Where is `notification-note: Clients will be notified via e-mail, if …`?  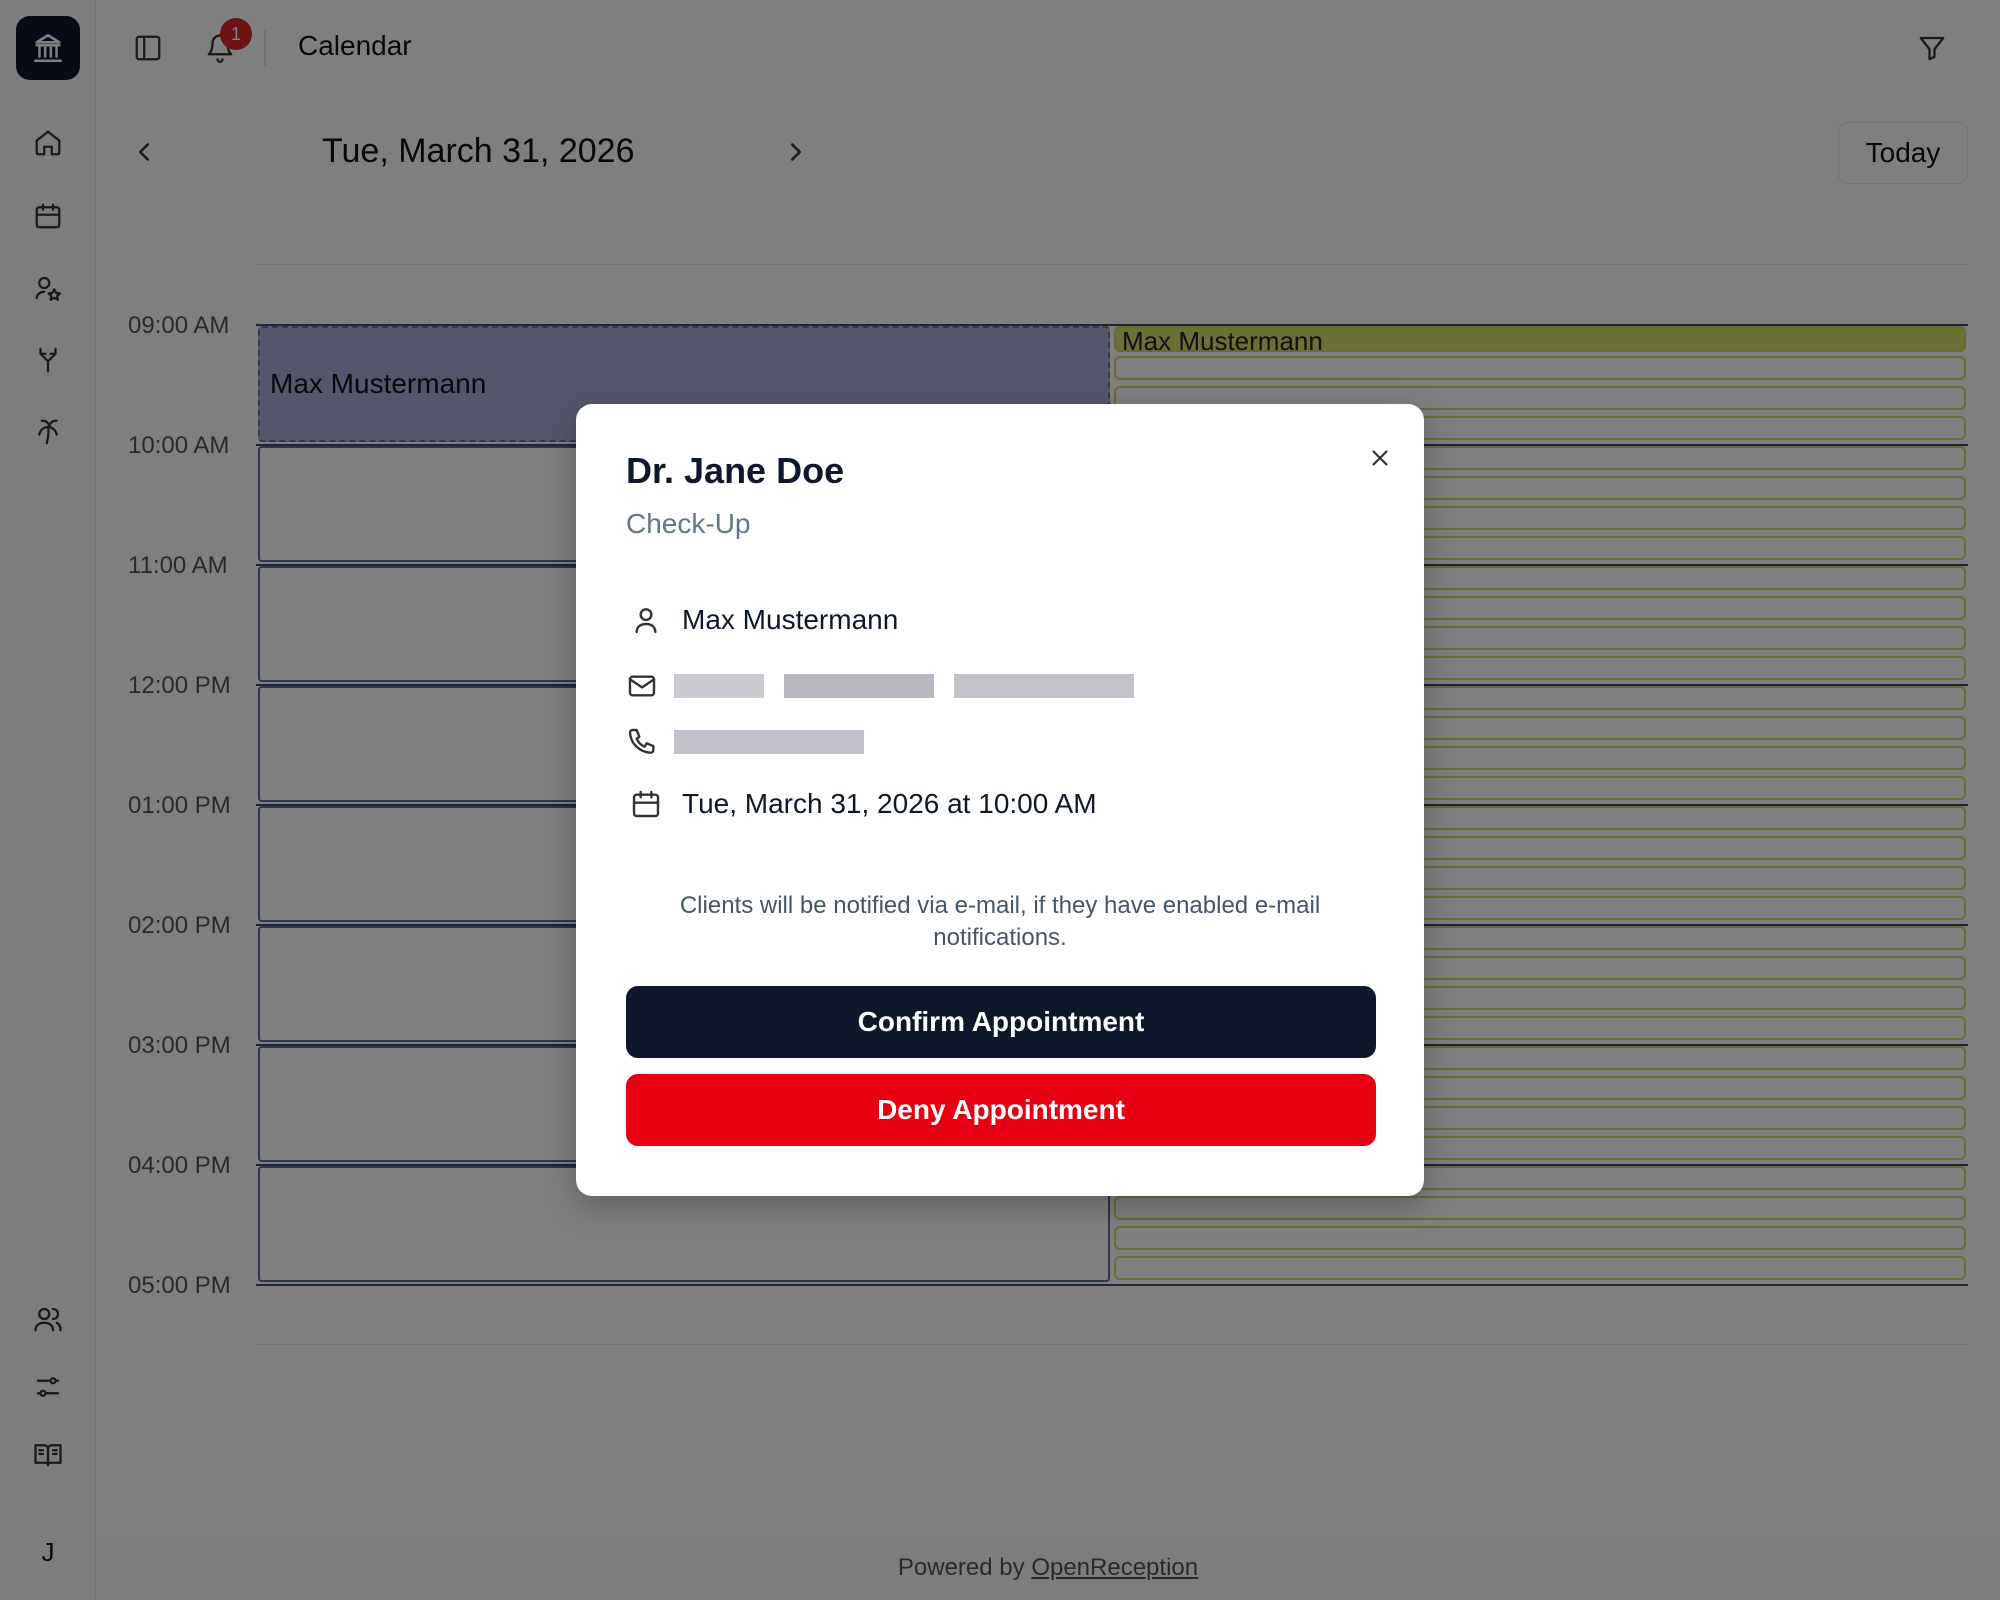 notification-note: Clients will be notified via e-mail, if … is located at coordinates (1000, 921).